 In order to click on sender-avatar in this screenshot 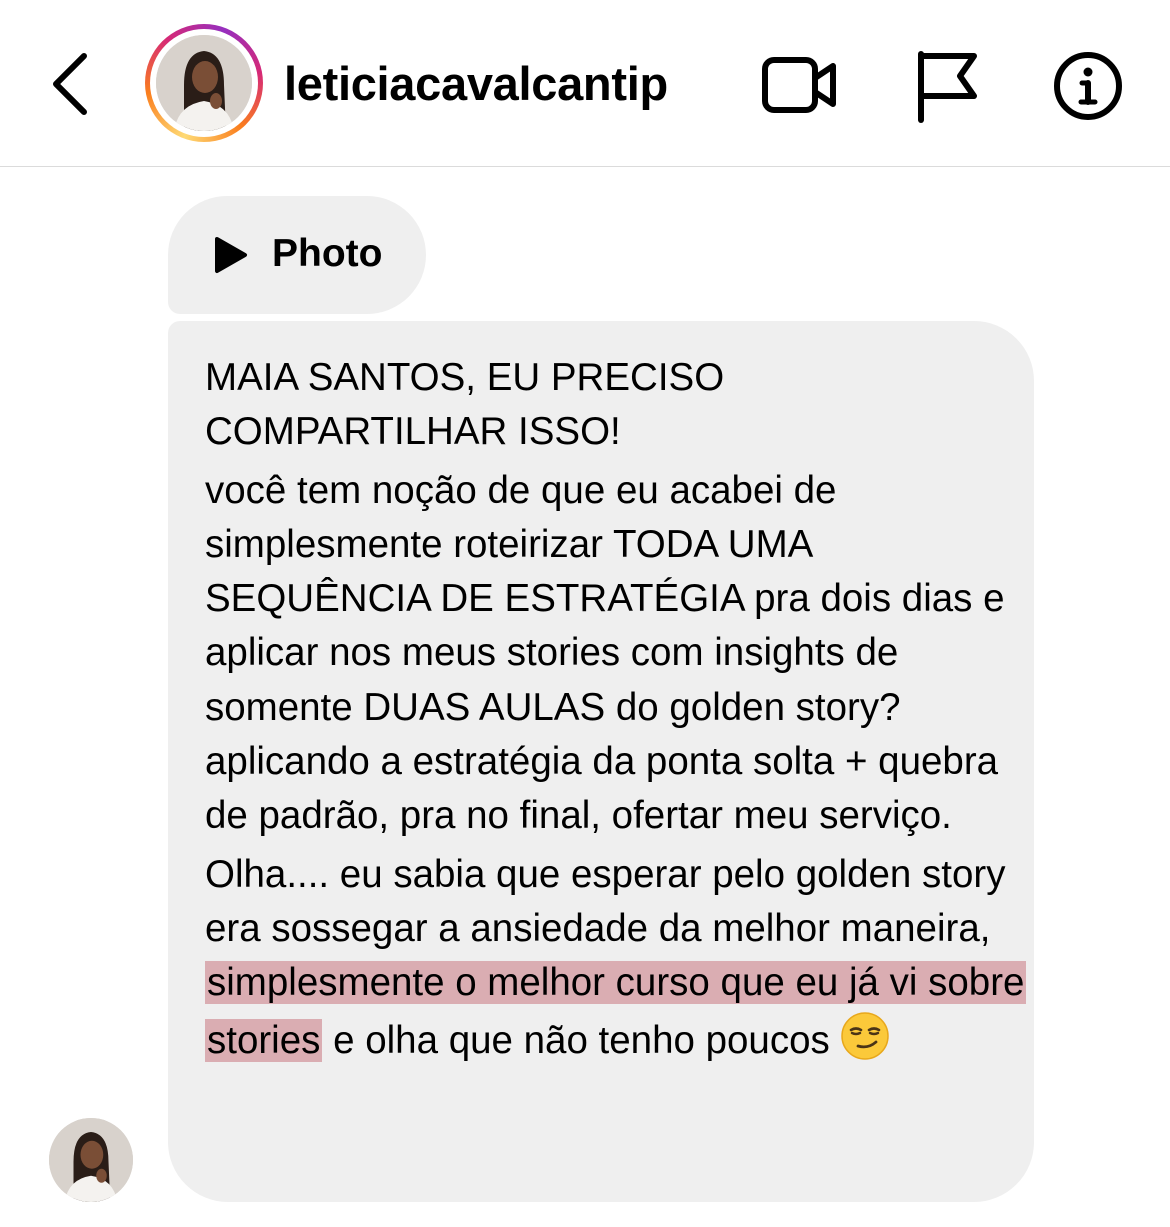, I will do `click(91, 1160)`.